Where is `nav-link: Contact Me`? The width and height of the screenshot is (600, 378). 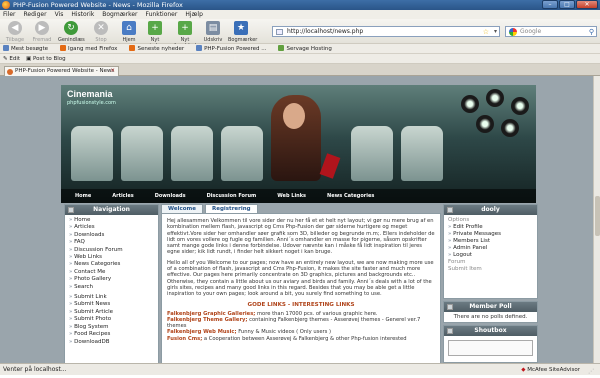 nav-link: Contact Me is located at coordinates (111, 272).